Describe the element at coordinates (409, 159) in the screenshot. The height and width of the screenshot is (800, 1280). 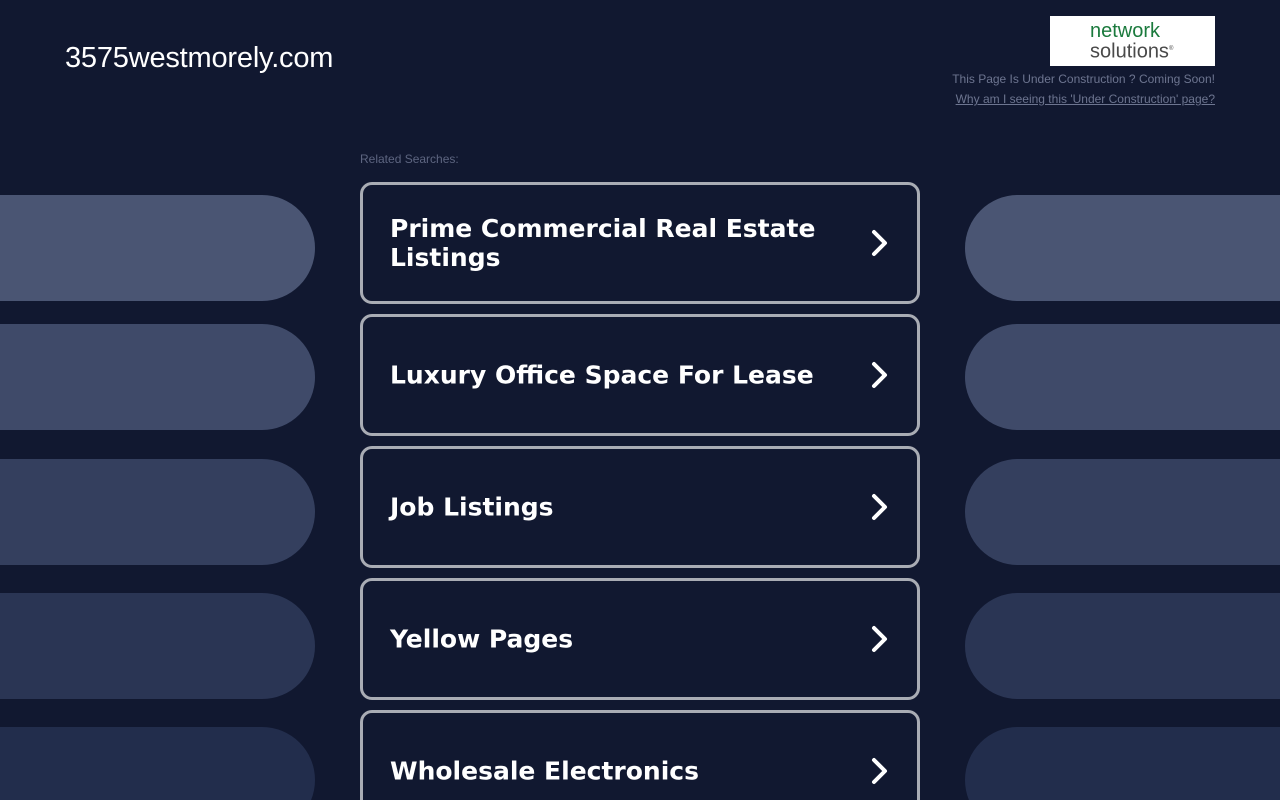
I see `related-searches-label: Related Searches:` at that location.